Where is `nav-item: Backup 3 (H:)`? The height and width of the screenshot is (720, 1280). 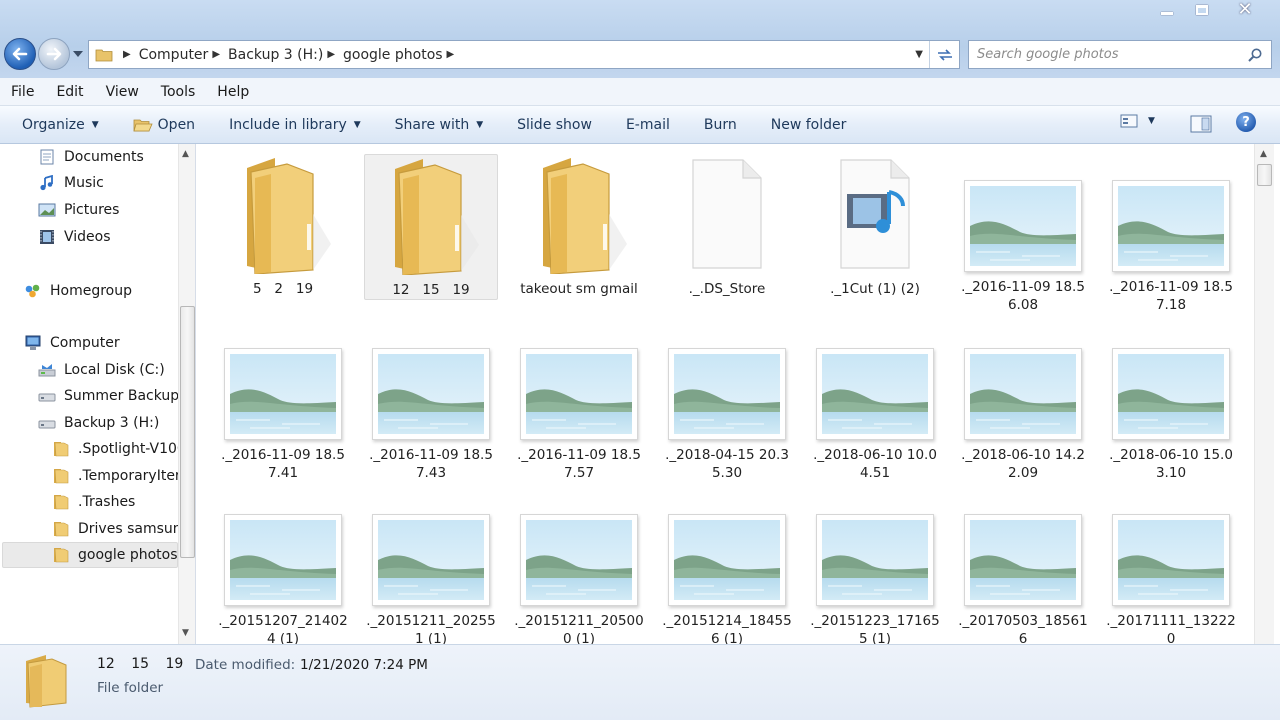
nav-item: Backup 3 (H:) is located at coordinates (108, 423).